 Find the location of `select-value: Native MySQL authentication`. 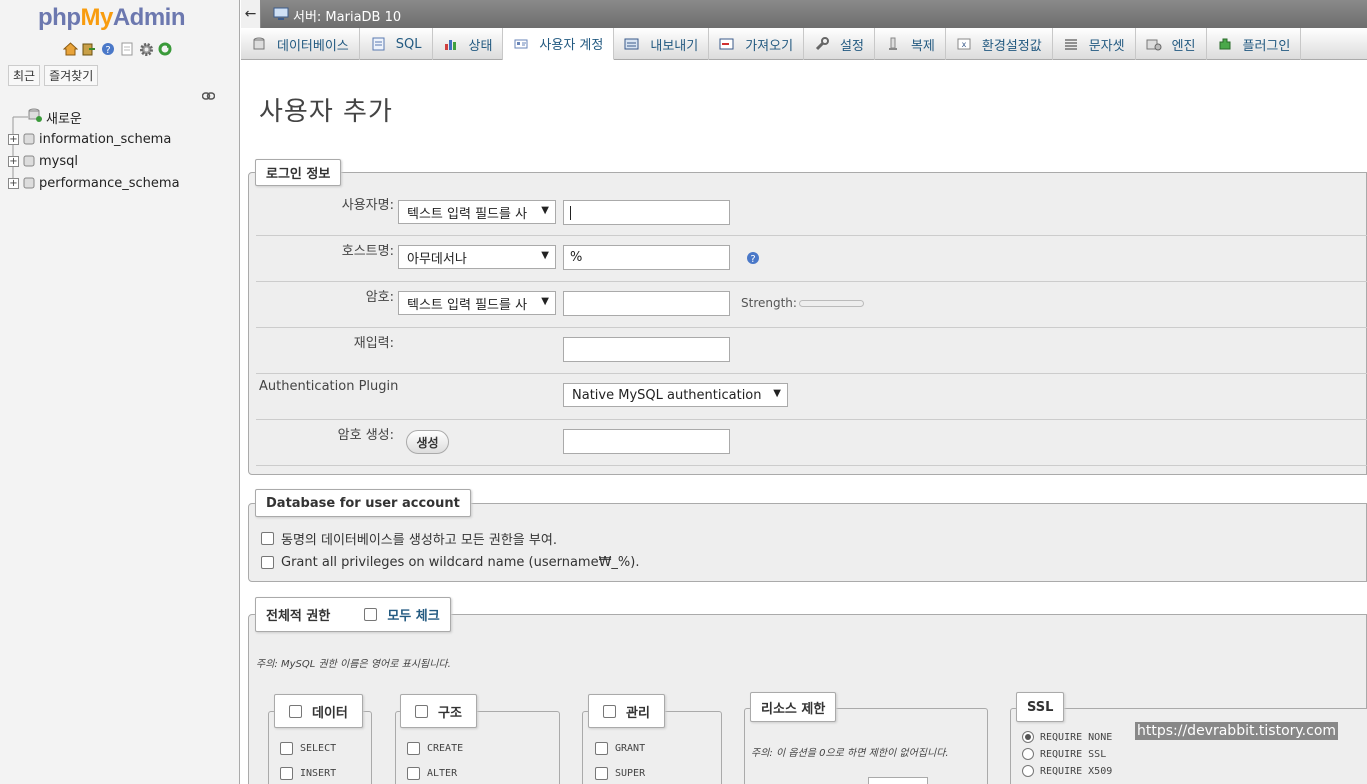

select-value: Native MySQL authentication is located at coordinates (667, 395).